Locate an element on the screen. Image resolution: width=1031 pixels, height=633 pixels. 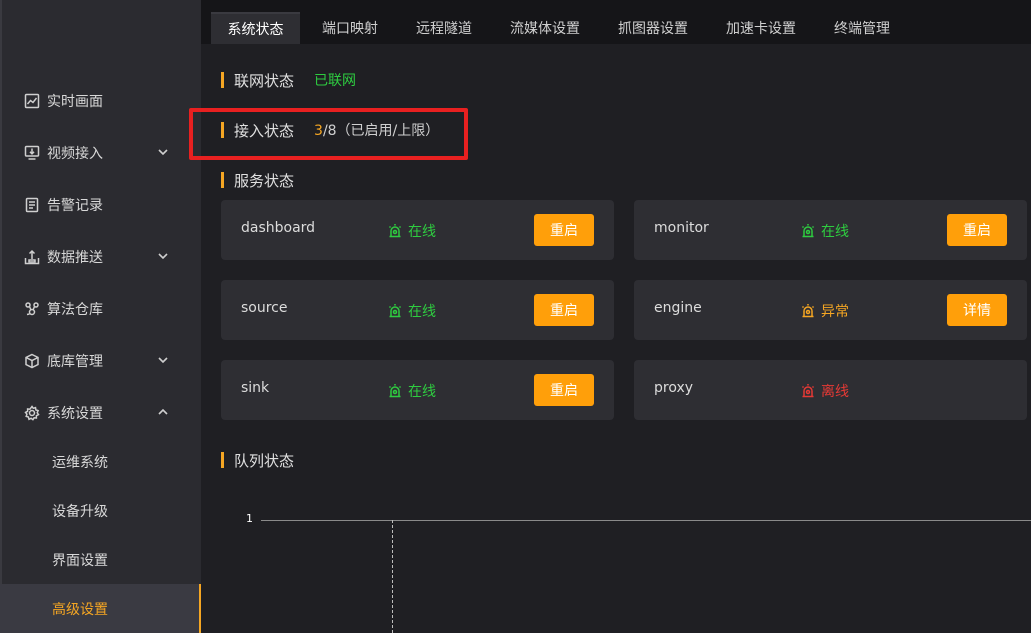
sidebar-item-library-management: 底库管理 is located at coordinates (100, 361).